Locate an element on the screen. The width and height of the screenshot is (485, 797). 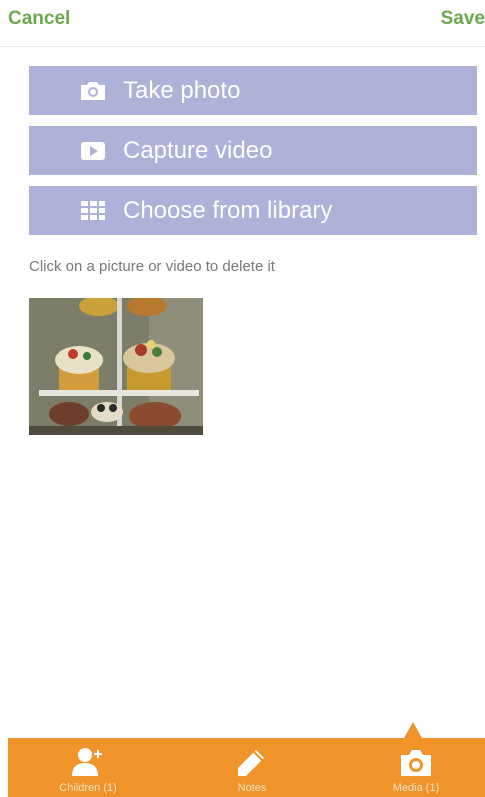
capture-video-button: Capture video is located at coordinates (253, 150).